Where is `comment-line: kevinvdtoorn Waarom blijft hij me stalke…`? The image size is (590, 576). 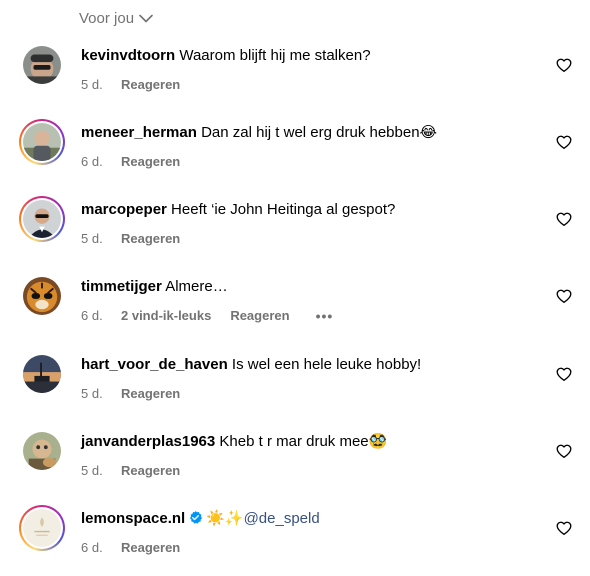
comment-line: kevinvdtoorn Waarom blijft hij me stalke… is located at coordinates (226, 56).